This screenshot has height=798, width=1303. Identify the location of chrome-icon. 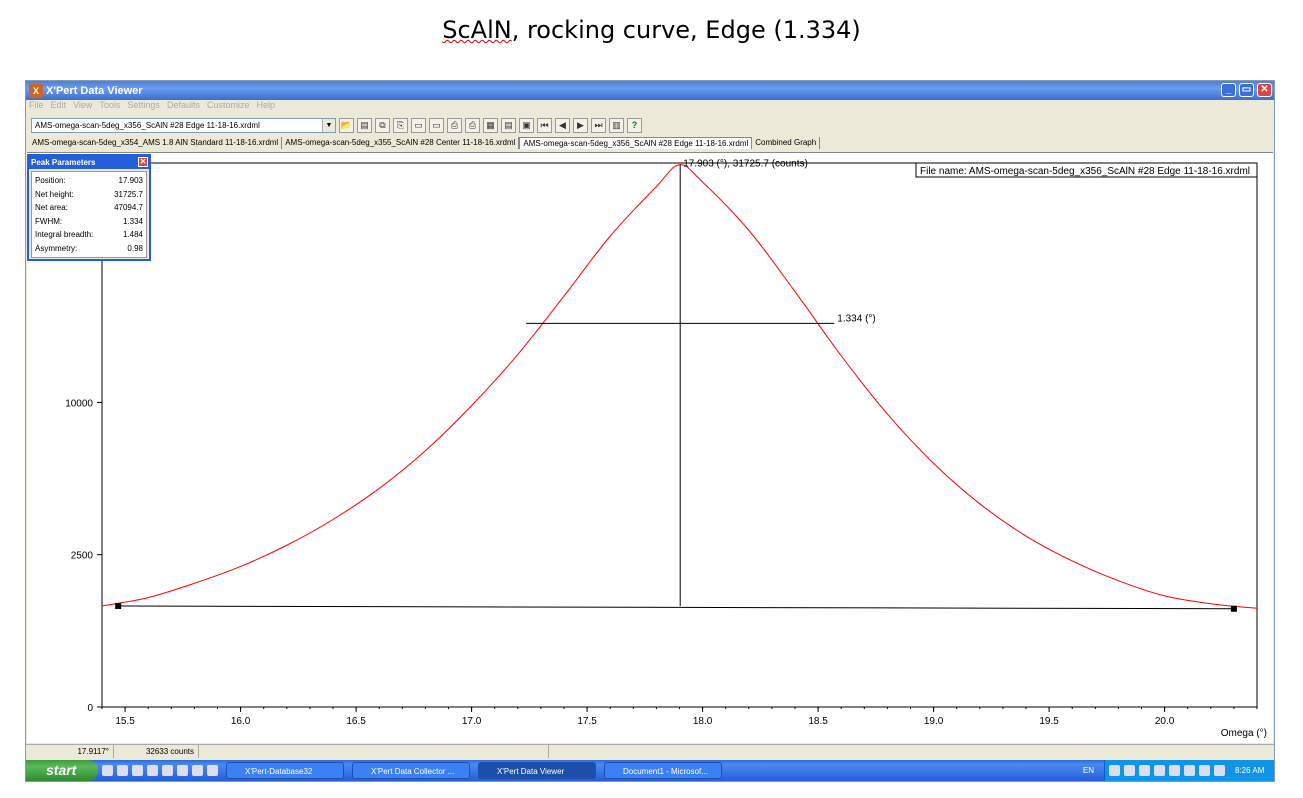
(107, 770).